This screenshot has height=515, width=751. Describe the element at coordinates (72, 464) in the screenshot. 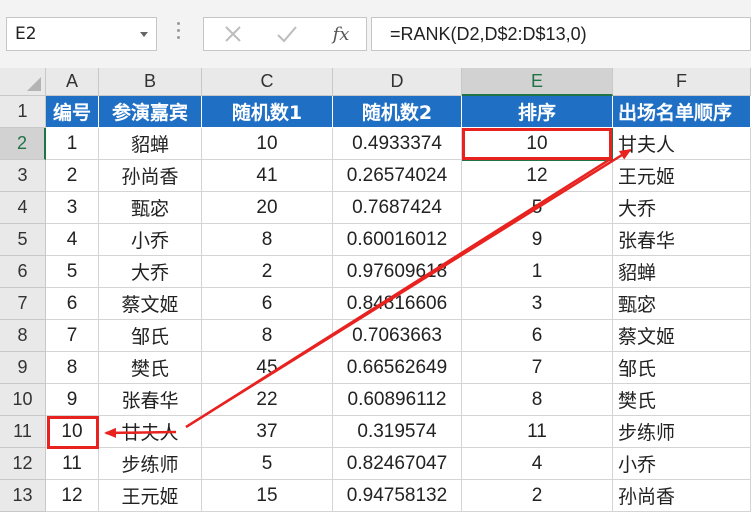

I see `cell-id: 11` at that location.